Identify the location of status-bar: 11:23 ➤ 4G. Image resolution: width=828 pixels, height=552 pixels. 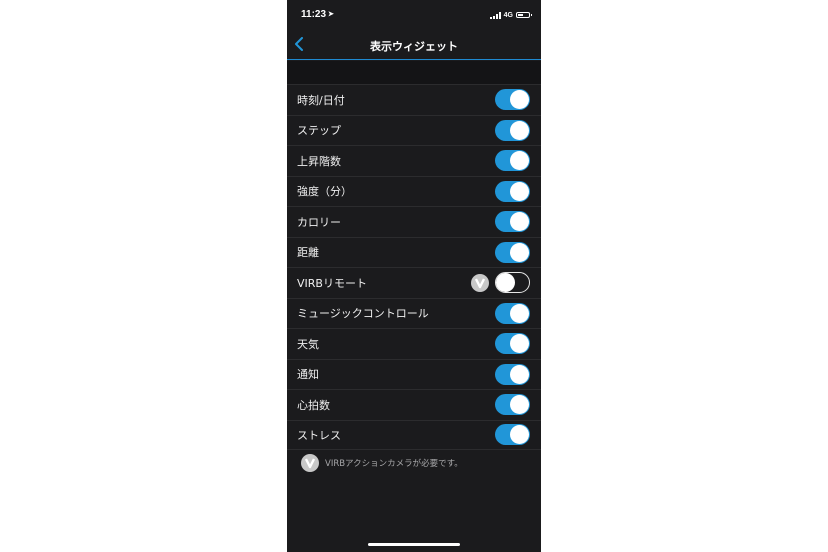
(414, 15).